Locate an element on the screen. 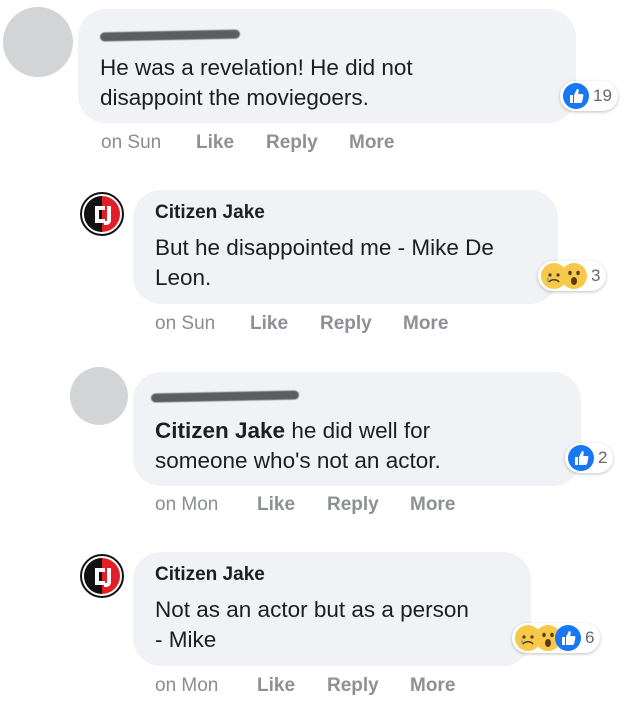  reaction-summary: 3 is located at coordinates (572, 276).